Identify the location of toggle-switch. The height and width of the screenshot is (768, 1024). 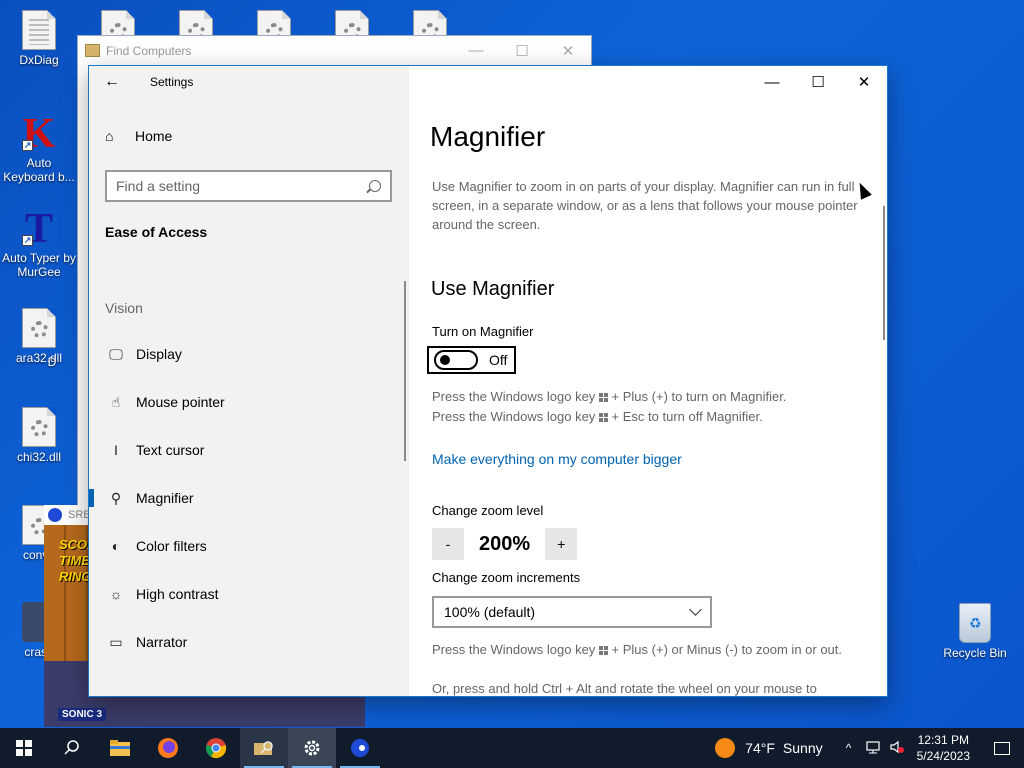
(456, 360).